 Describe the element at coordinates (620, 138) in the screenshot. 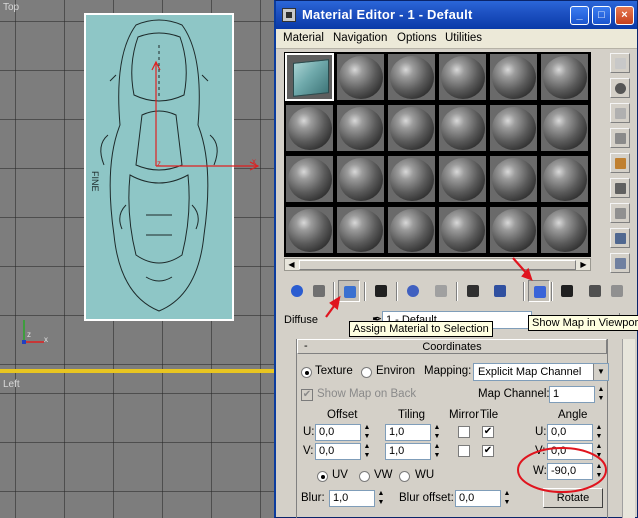

I see `uv-tiling-icon` at that location.